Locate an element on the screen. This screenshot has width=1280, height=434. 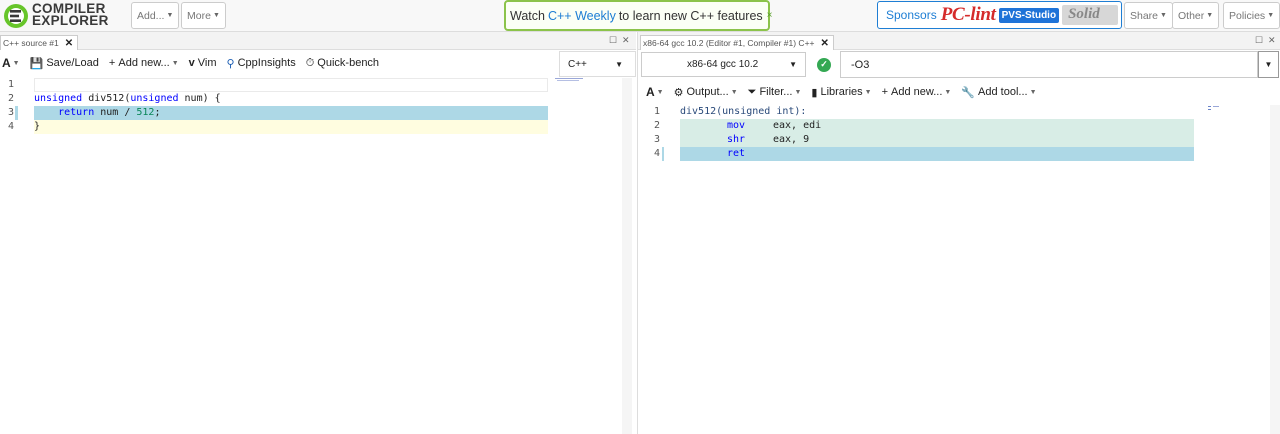
save-load-button: 💾 Save/Load is located at coordinates (64, 63).